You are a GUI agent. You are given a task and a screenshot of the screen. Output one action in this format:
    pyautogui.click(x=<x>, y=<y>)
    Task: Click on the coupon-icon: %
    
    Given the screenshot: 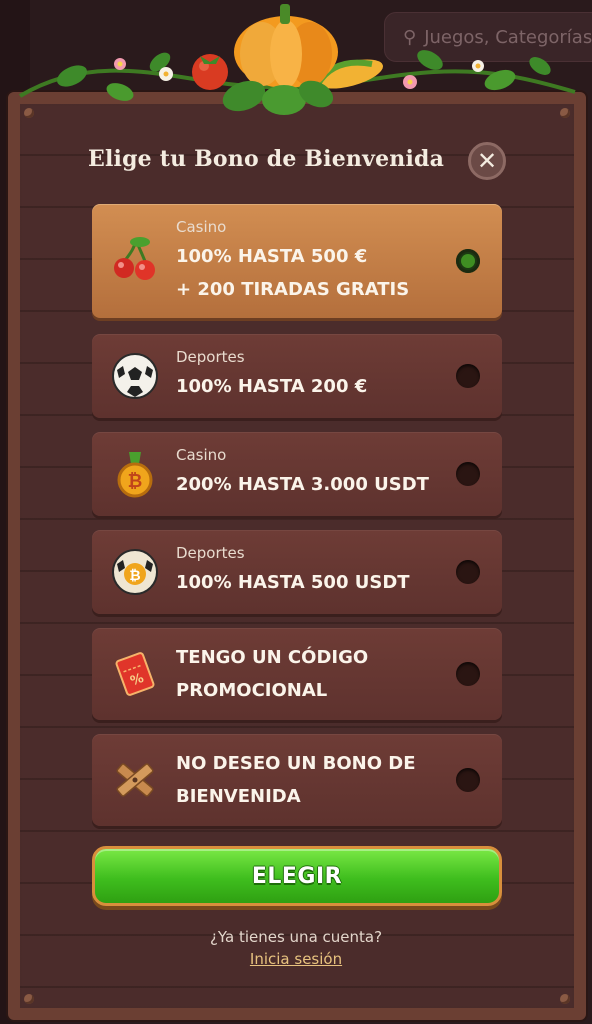 What is the action you would take?
    pyautogui.click(x=135, y=674)
    